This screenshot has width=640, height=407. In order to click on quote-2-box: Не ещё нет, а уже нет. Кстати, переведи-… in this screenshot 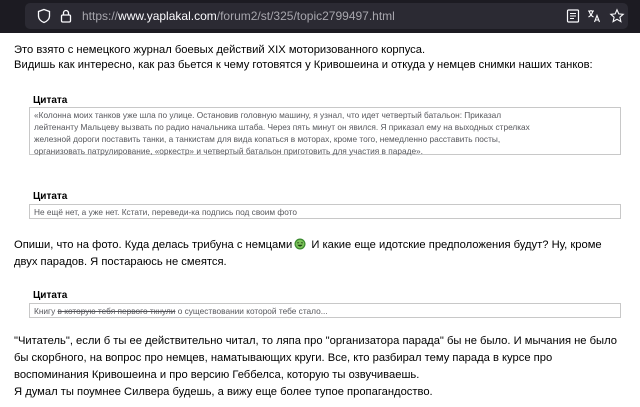, I will do `click(325, 211)`.